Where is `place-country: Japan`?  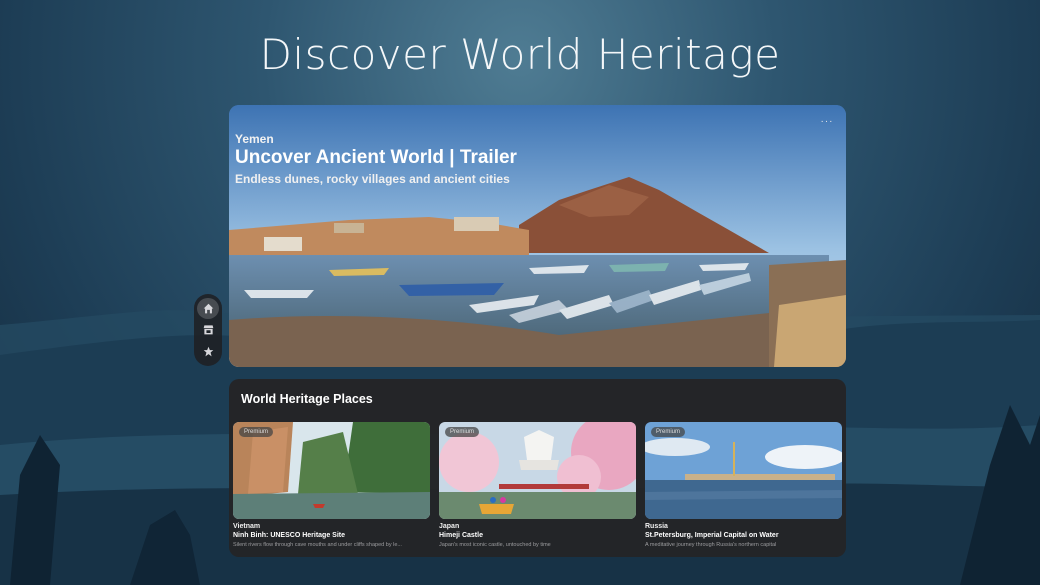 place-country: Japan is located at coordinates (449, 526).